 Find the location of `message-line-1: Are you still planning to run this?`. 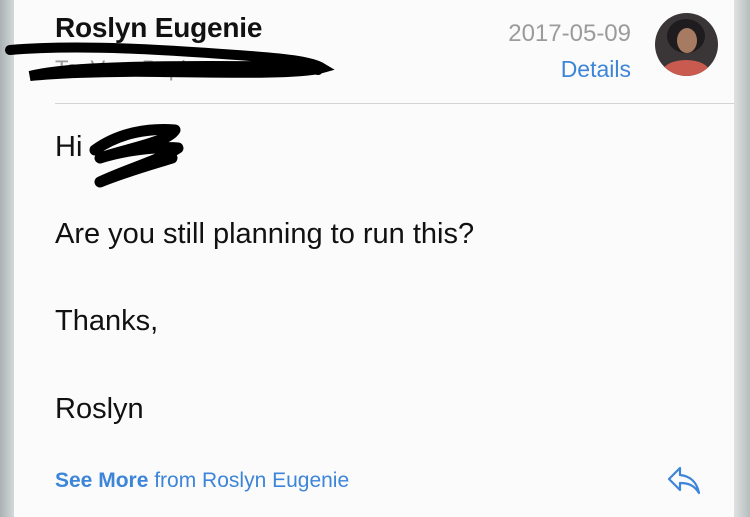

message-line-1: Are you still planning to run this? is located at coordinates (265, 234).